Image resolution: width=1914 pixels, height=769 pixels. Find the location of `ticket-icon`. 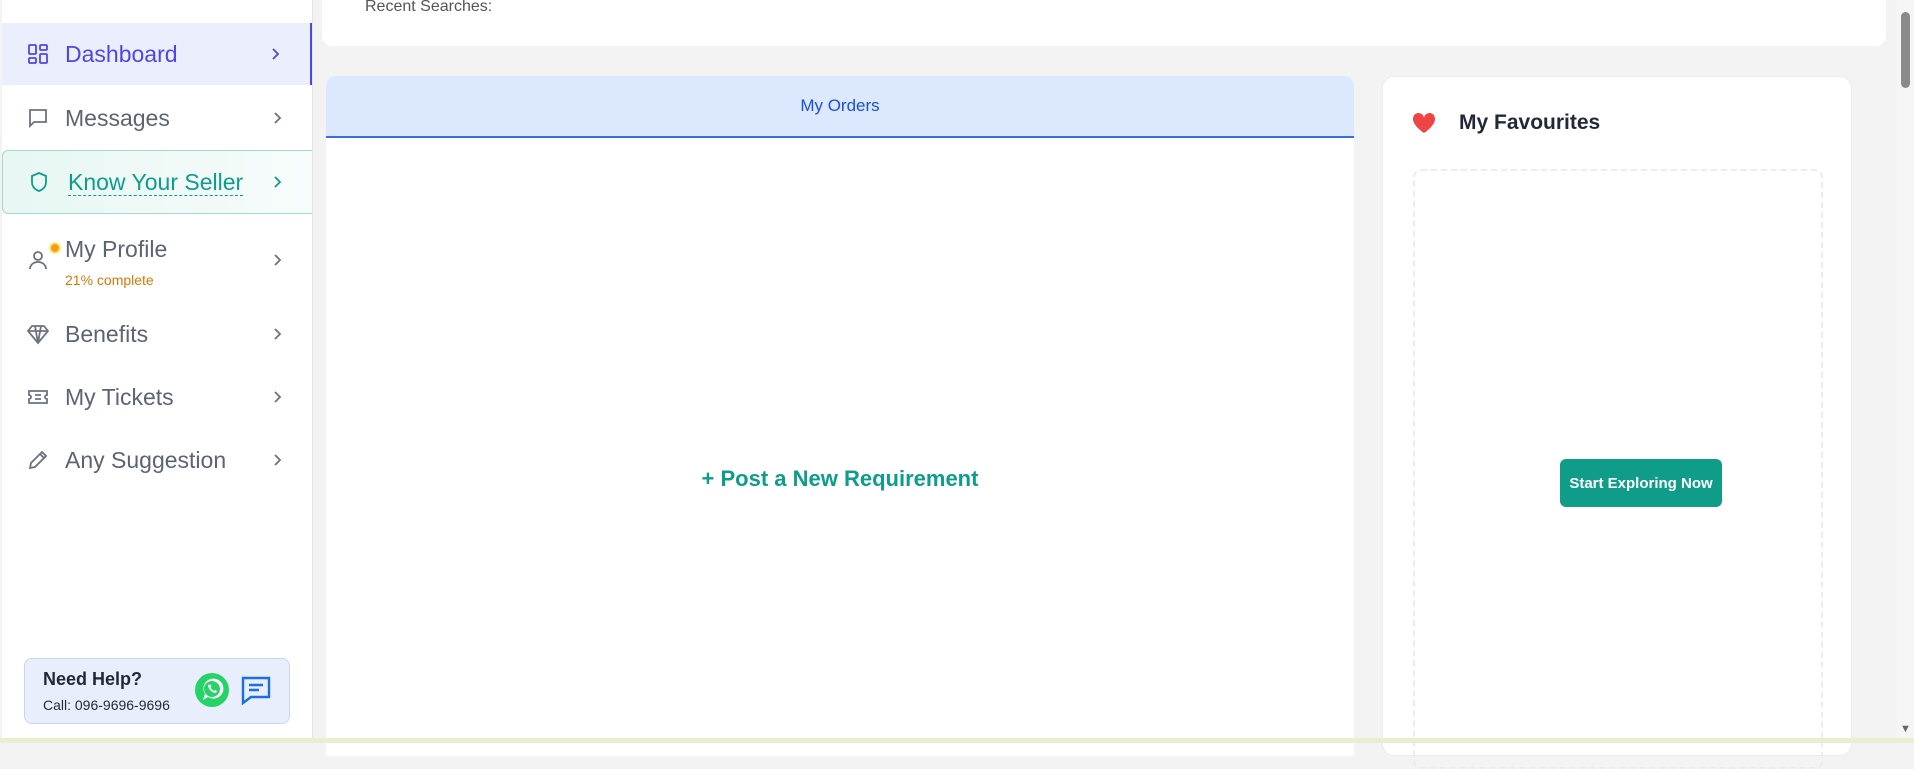

ticket-icon is located at coordinates (38, 397).